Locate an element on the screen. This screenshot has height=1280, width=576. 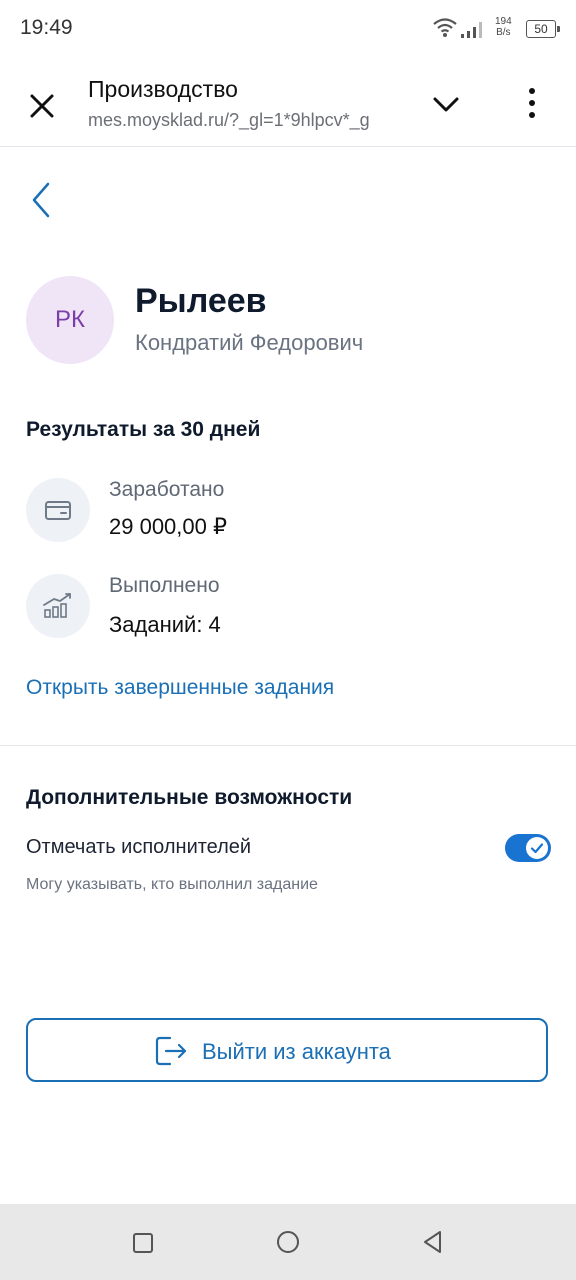
logout-button: Выйти из аккаунта is located at coordinates (287, 1050).